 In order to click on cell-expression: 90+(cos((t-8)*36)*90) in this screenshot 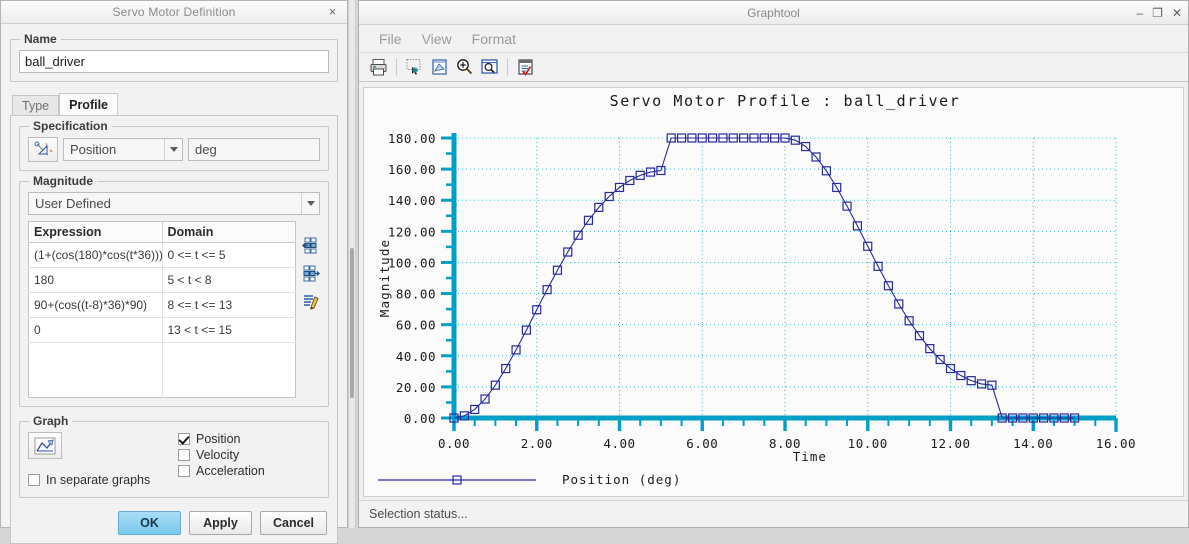, I will do `click(95, 305)`.